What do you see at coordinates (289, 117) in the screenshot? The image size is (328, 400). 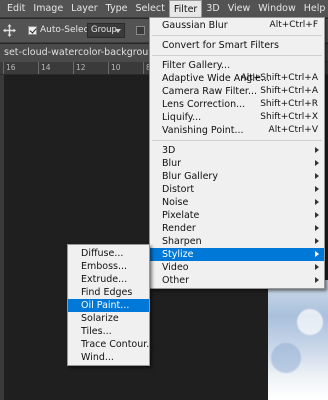 I see `shortcut-label: Shift+Ctrl+X` at bounding box center [289, 117].